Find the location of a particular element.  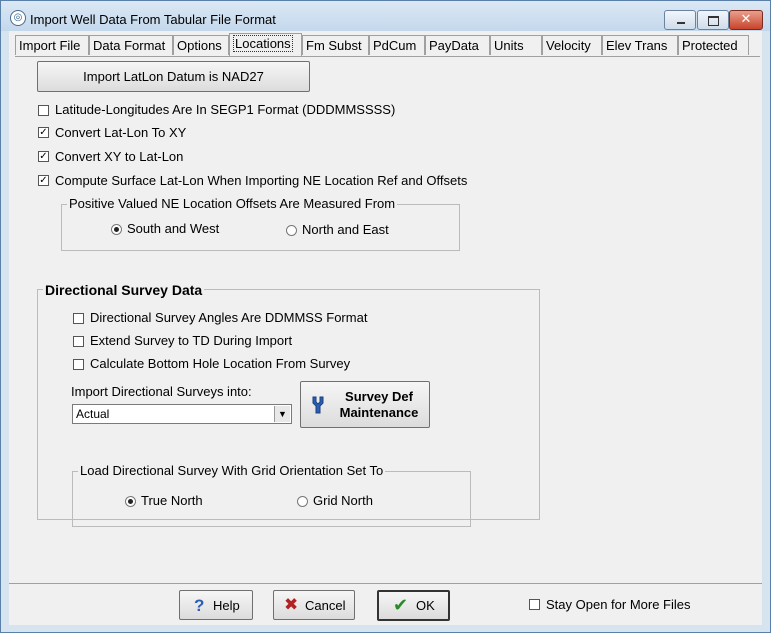

convert-latlon-xy-checkbox: ✓ is located at coordinates (43, 132).